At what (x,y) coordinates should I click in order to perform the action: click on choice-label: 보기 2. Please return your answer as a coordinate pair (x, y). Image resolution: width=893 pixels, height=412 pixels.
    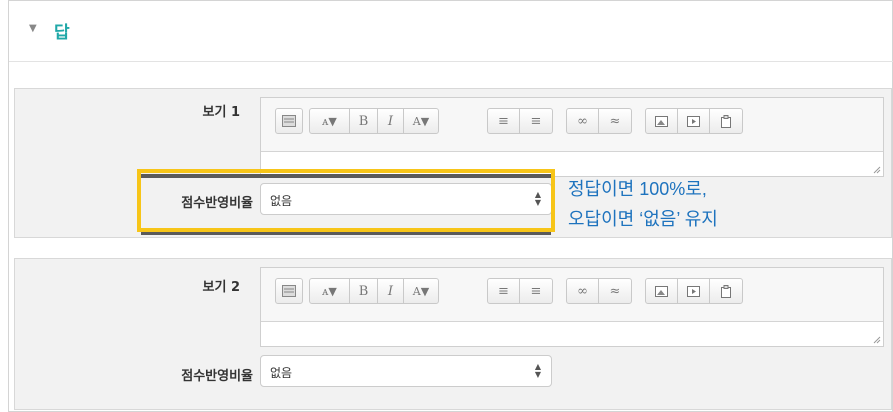
    Looking at the image, I should click on (221, 287).